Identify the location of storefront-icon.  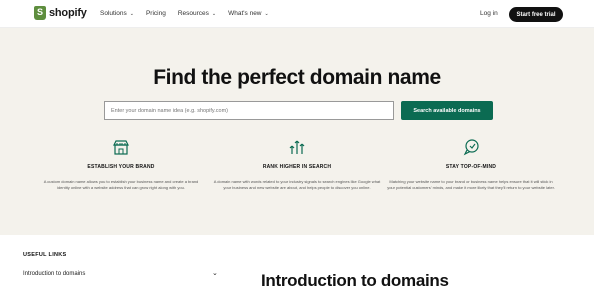
(121, 147).